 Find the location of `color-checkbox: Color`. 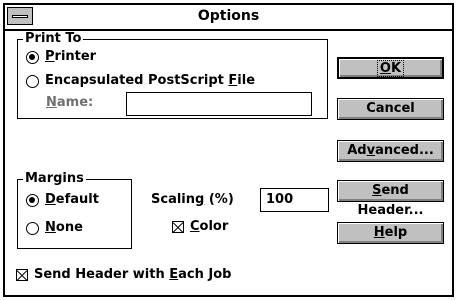

color-checkbox: Color is located at coordinates (200, 227).